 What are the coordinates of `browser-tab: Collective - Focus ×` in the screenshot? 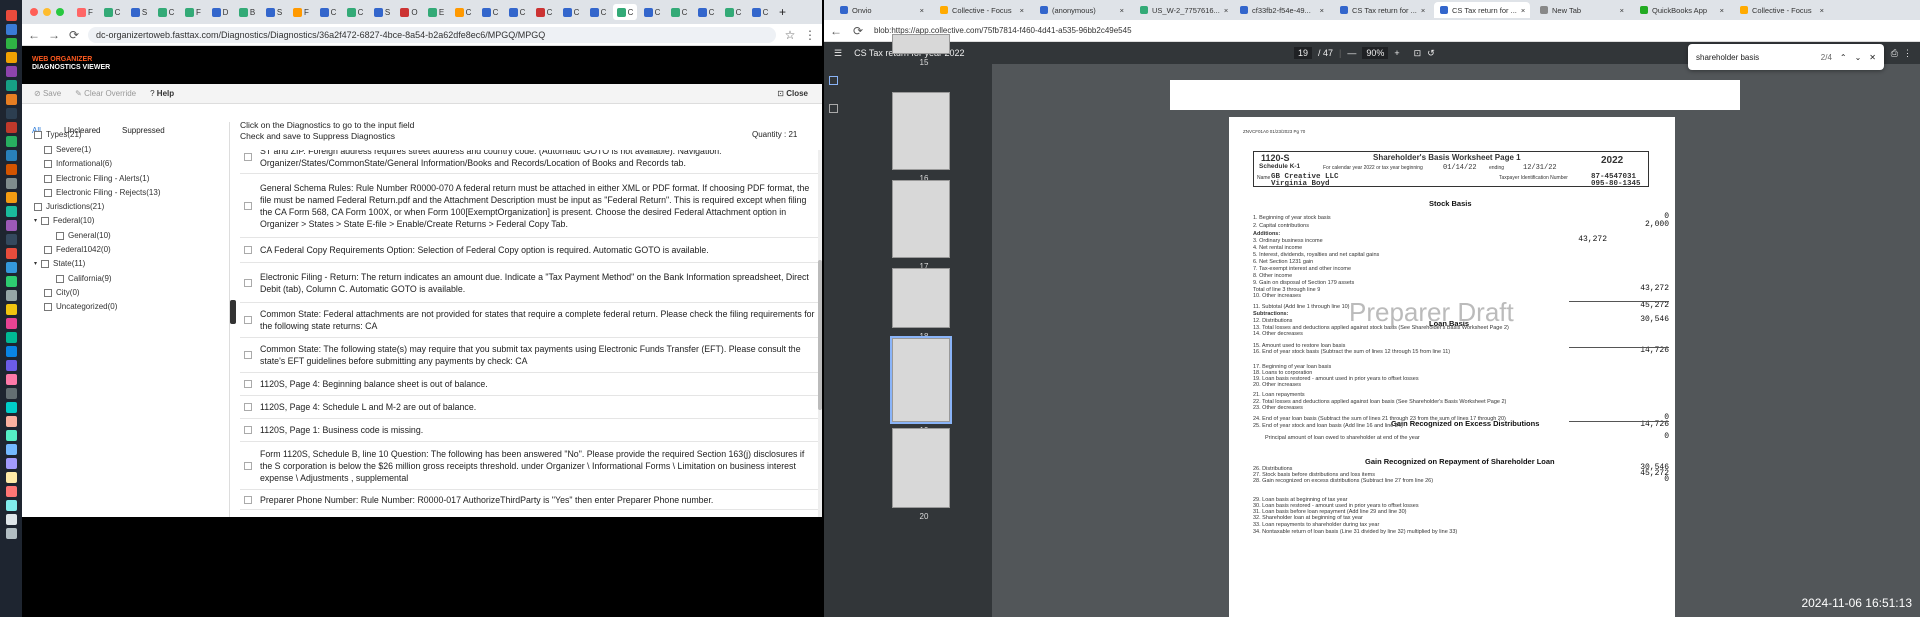 It's located at (982, 10).